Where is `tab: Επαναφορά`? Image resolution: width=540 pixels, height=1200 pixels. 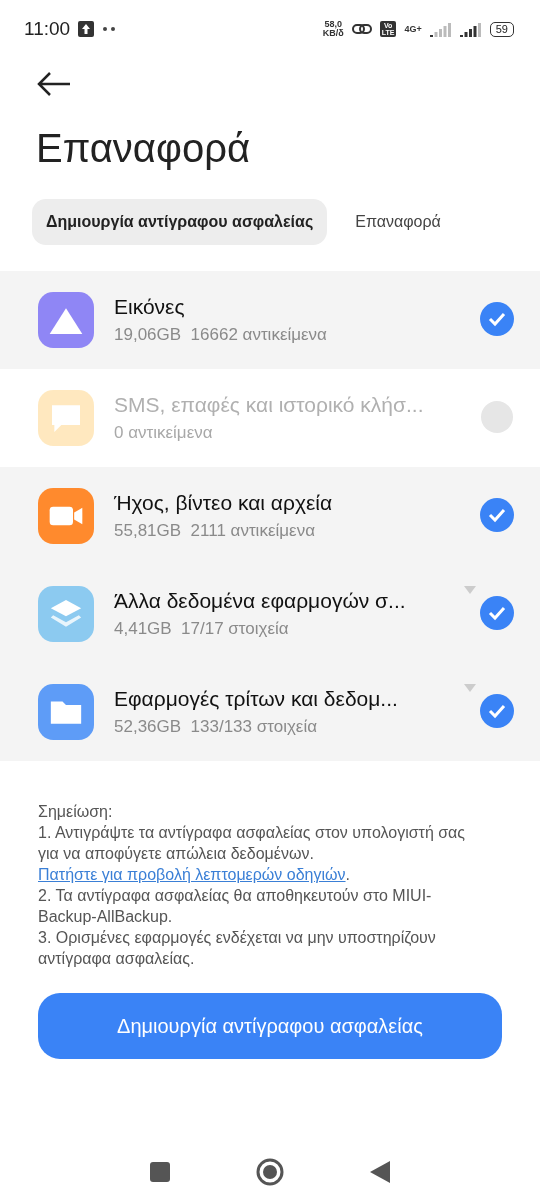 tab: Επαναφορά is located at coordinates (398, 222).